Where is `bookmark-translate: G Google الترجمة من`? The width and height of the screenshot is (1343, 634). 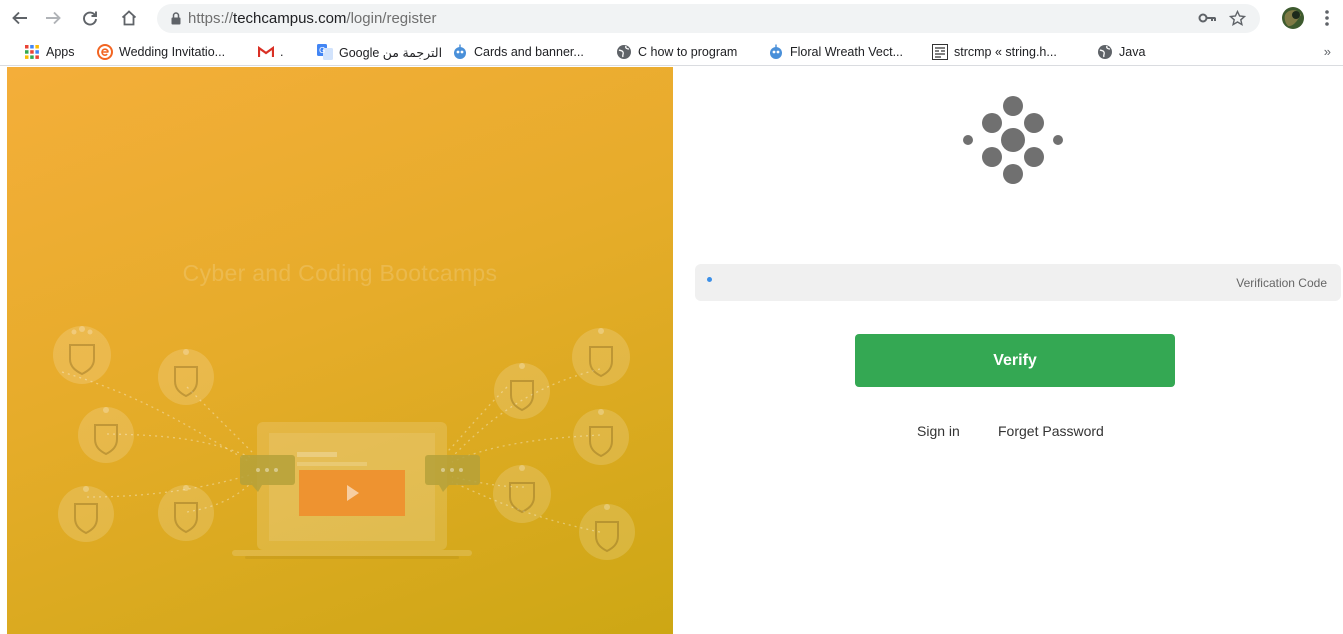 bookmark-translate: G Google الترجمة من is located at coordinates (379, 52).